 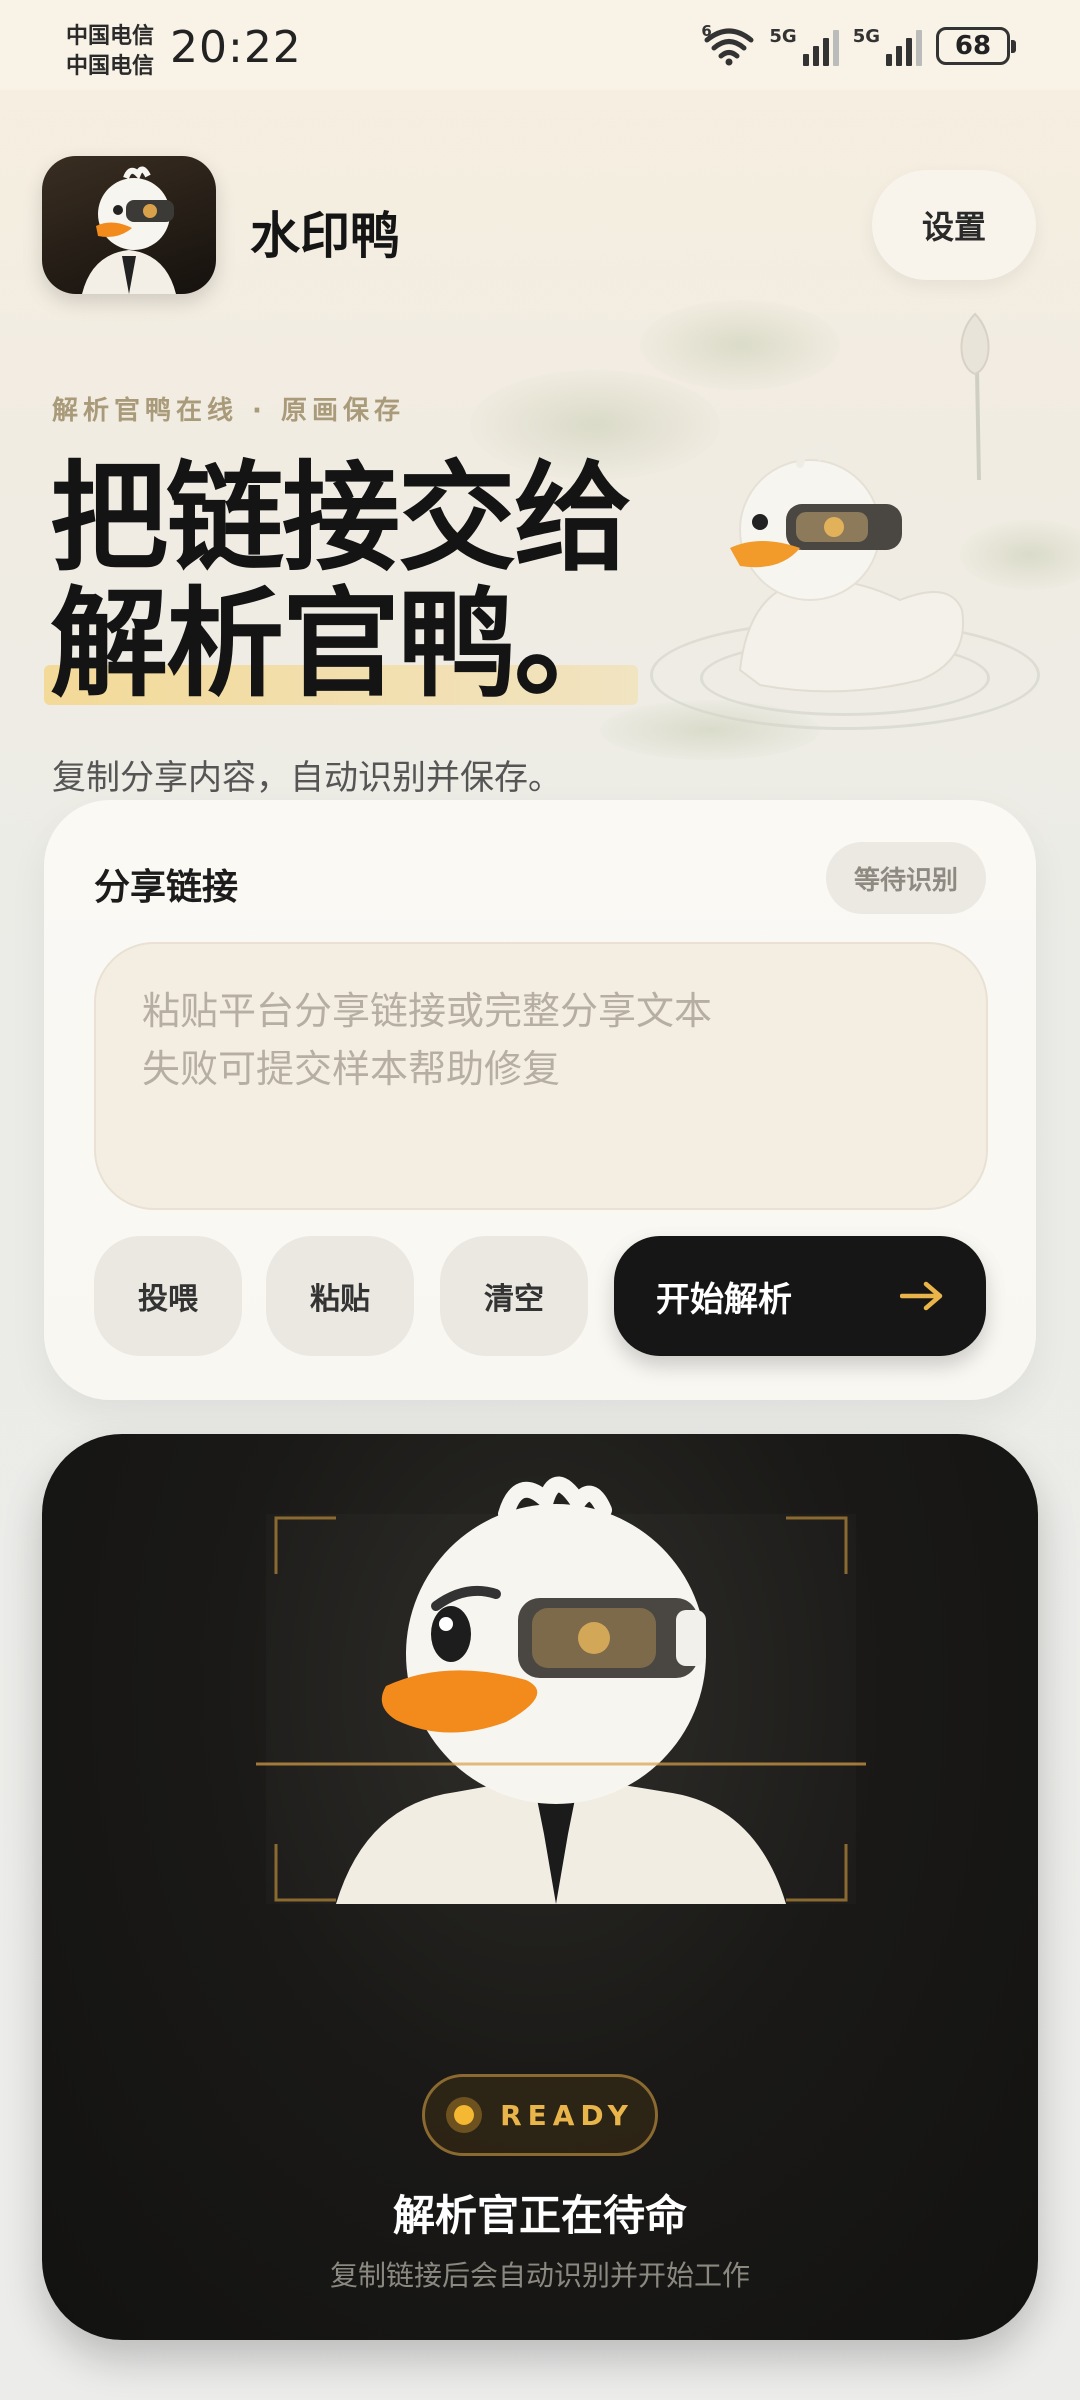 I want to click on ready-title: 解析官正在待命, so click(x=539, y=2215).